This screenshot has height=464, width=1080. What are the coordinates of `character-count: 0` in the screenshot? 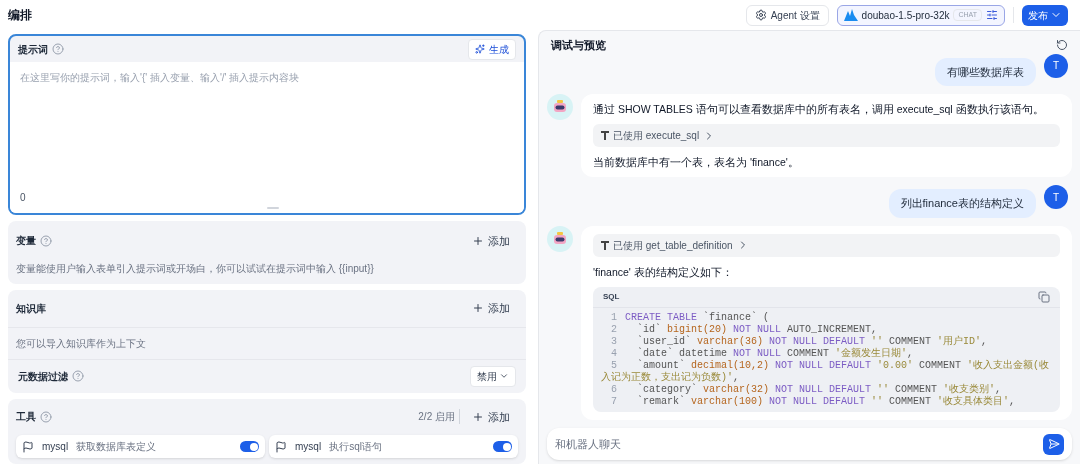 It's located at (23, 197).